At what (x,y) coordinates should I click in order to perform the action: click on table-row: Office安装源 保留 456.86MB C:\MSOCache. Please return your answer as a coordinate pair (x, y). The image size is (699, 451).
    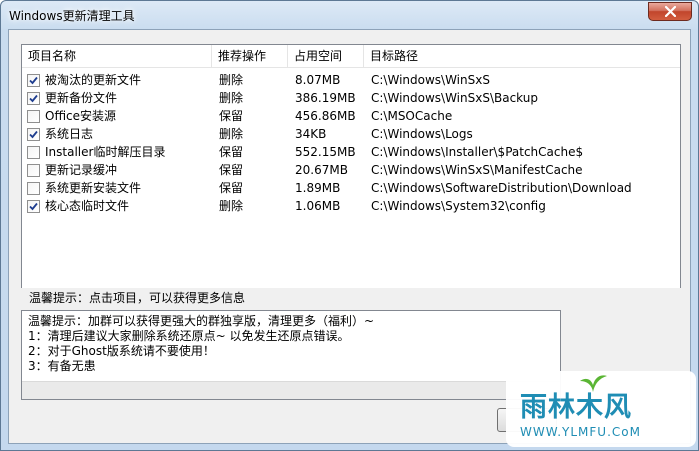
    Looking at the image, I should click on (351, 116).